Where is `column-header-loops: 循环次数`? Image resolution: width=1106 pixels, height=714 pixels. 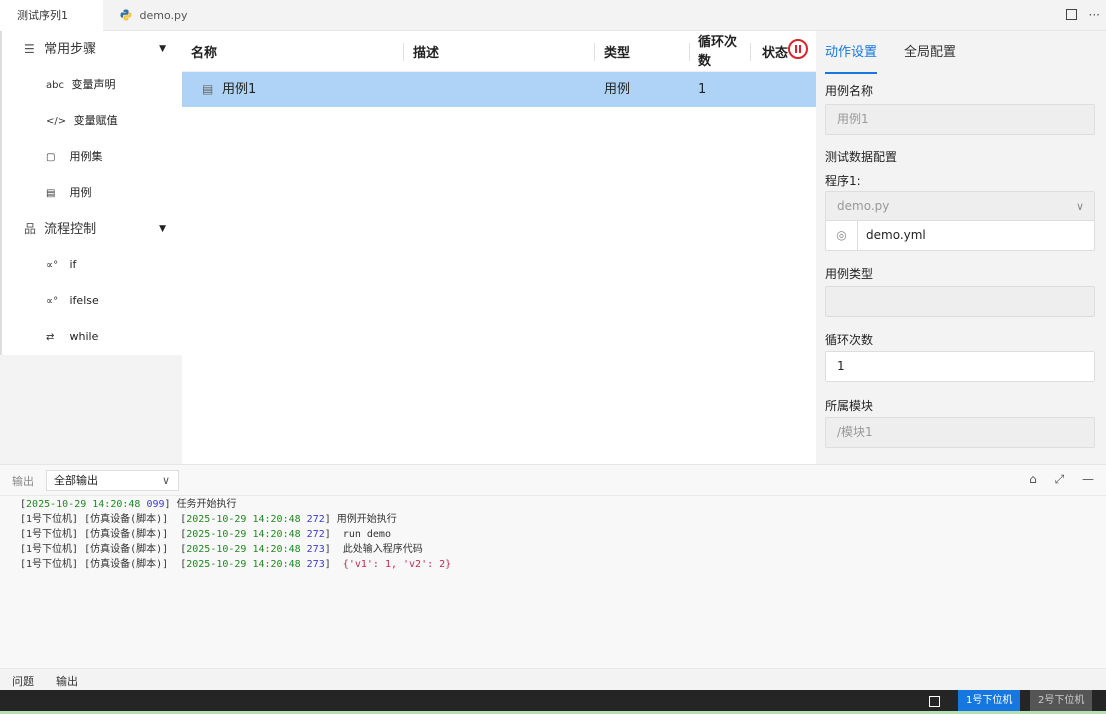
column-header-loops: 循环次数 is located at coordinates (718, 51).